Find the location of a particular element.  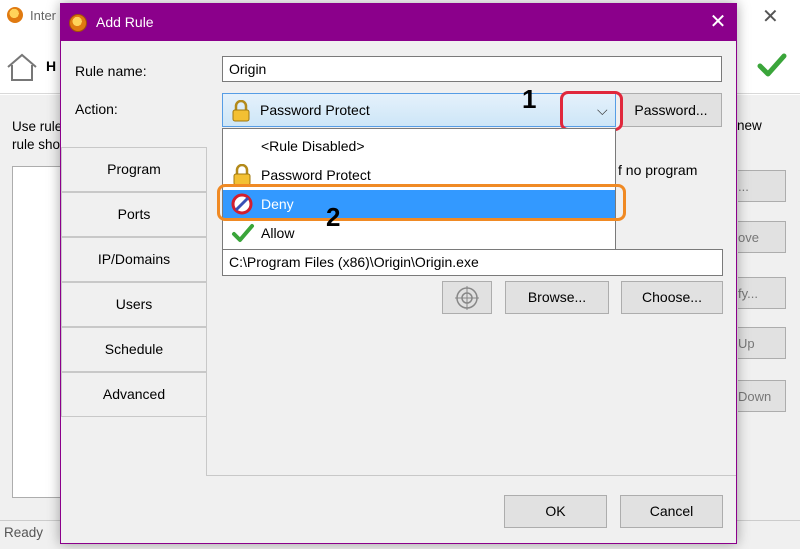

side-button-remove: ove is located at coordinates (762, 237).